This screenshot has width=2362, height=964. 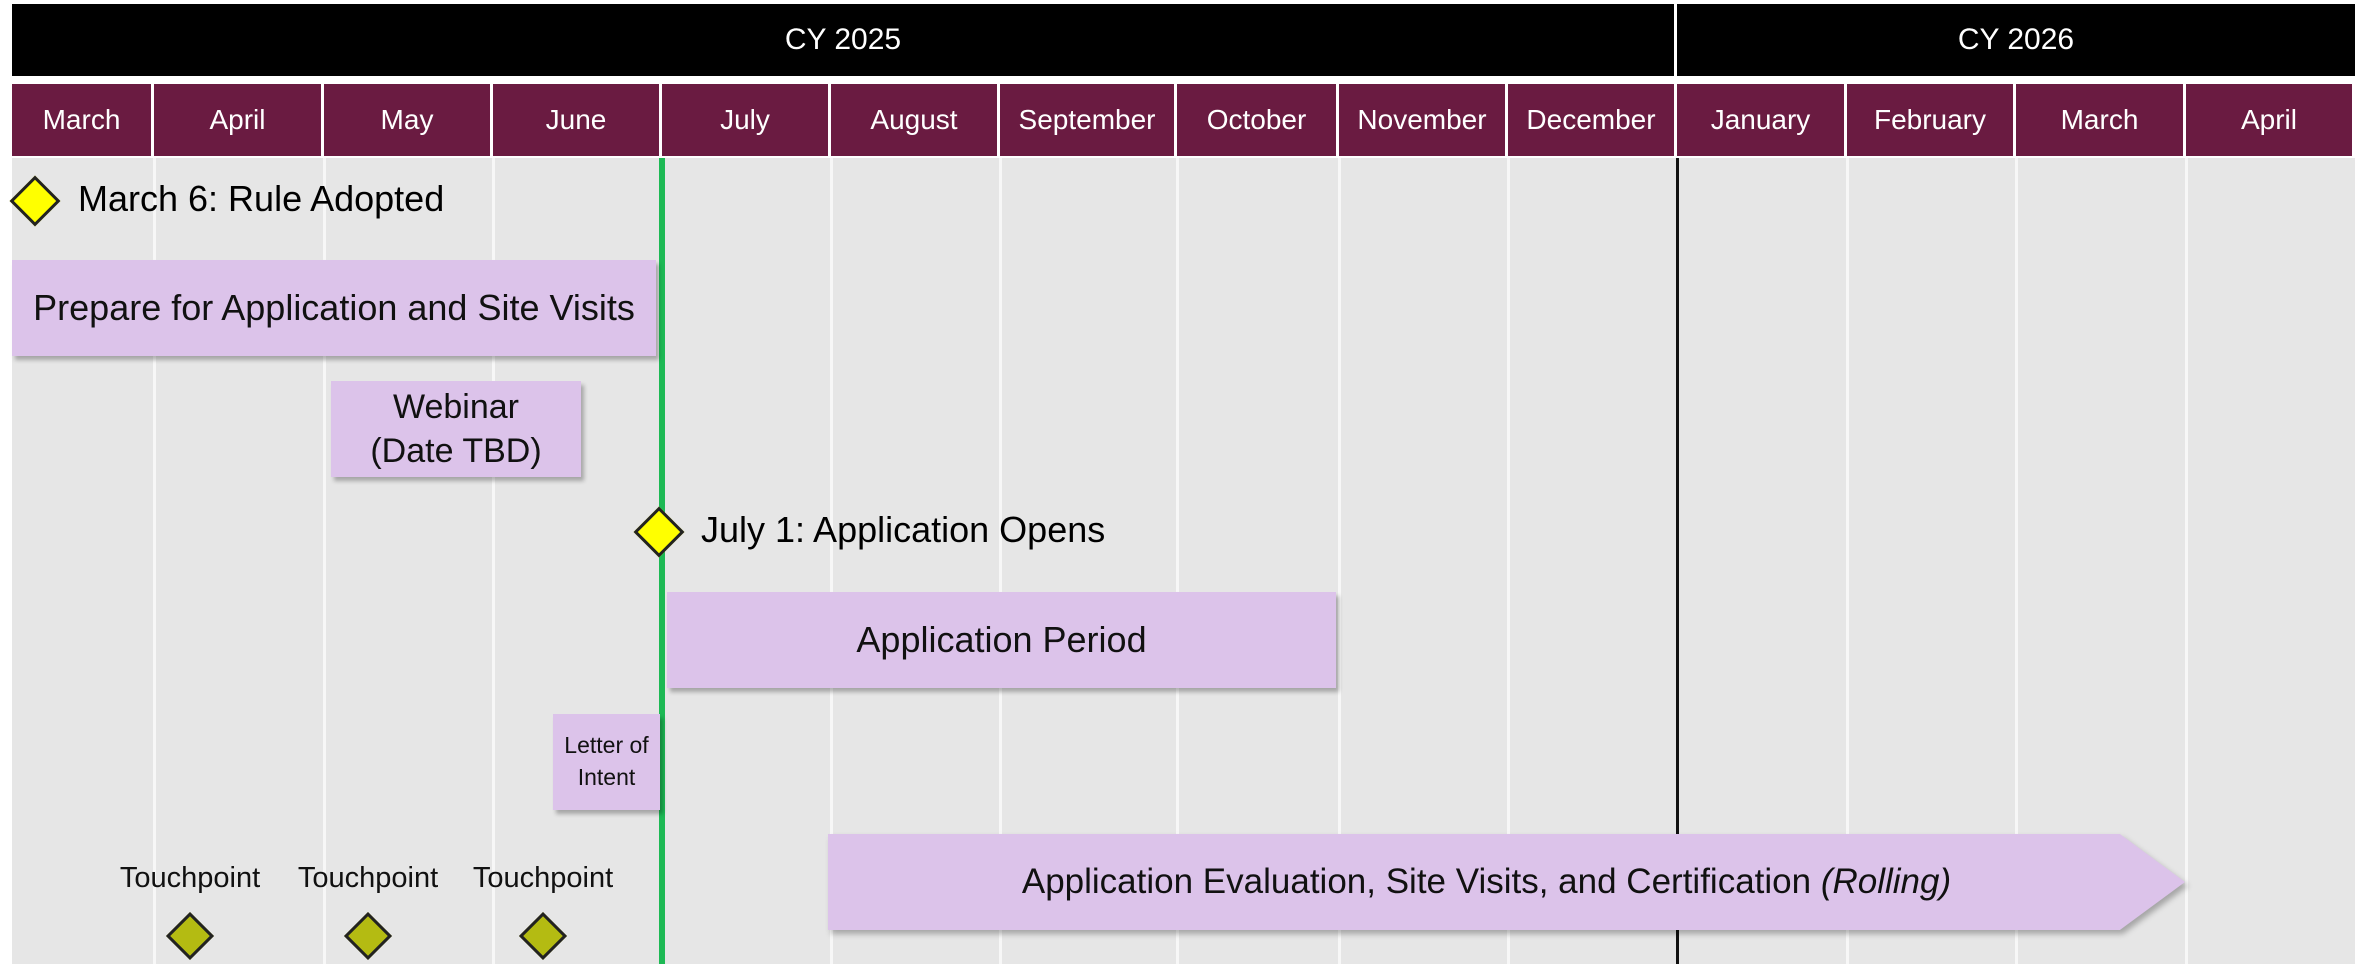 I want to click on month-gridline, so click(x=2186, y=561).